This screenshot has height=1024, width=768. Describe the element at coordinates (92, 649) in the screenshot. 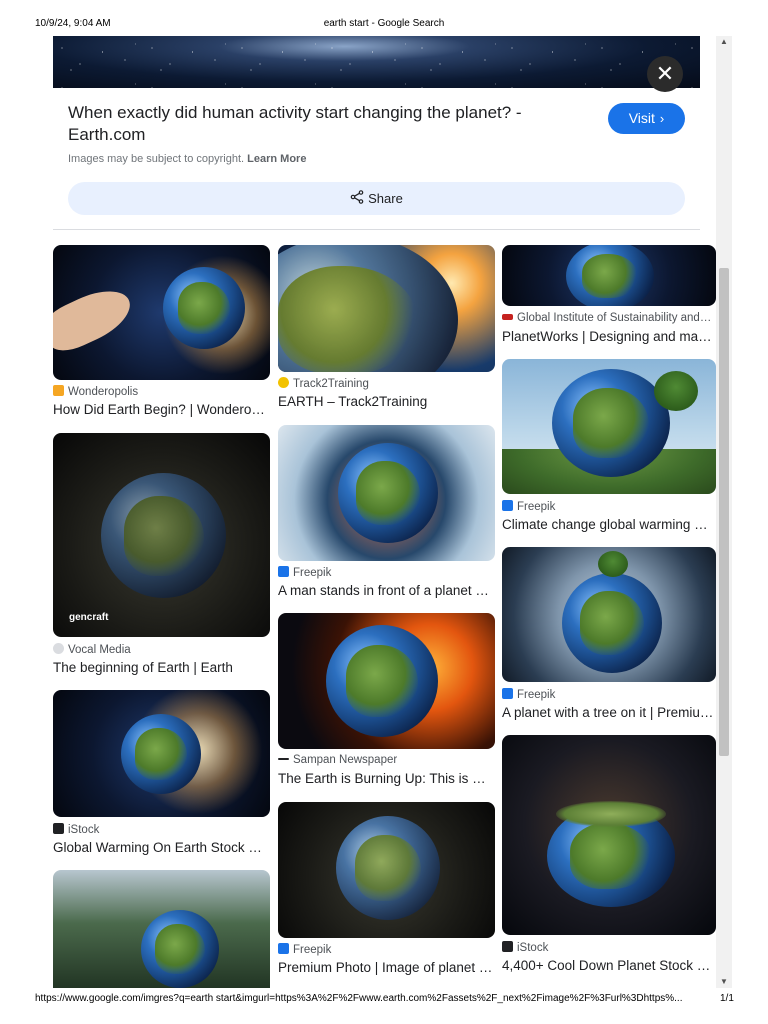

I see `result-source: Vocal Media` at that location.